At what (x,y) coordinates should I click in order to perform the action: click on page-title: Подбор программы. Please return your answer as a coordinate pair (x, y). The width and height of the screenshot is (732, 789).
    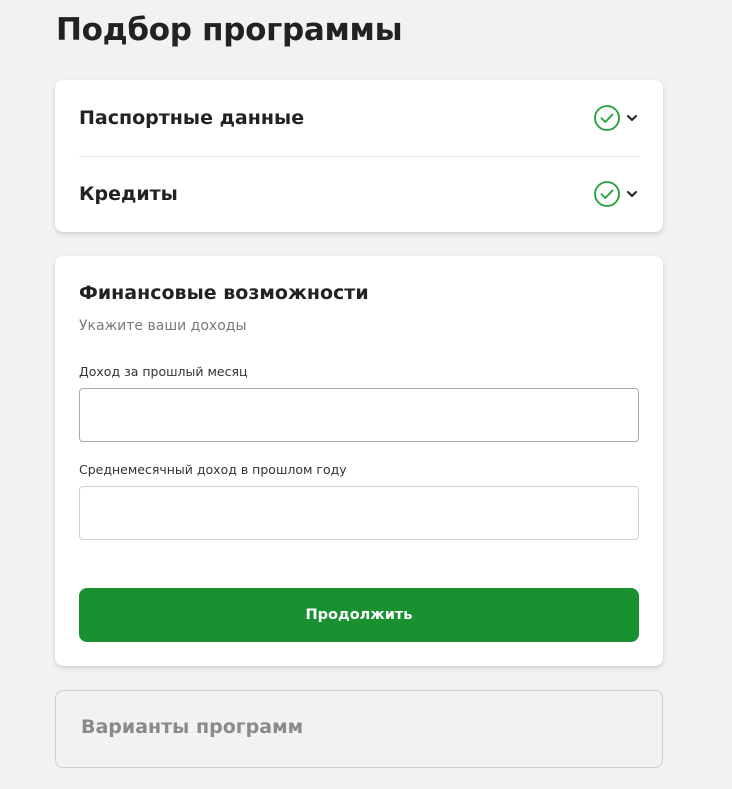
    Looking at the image, I should click on (229, 30).